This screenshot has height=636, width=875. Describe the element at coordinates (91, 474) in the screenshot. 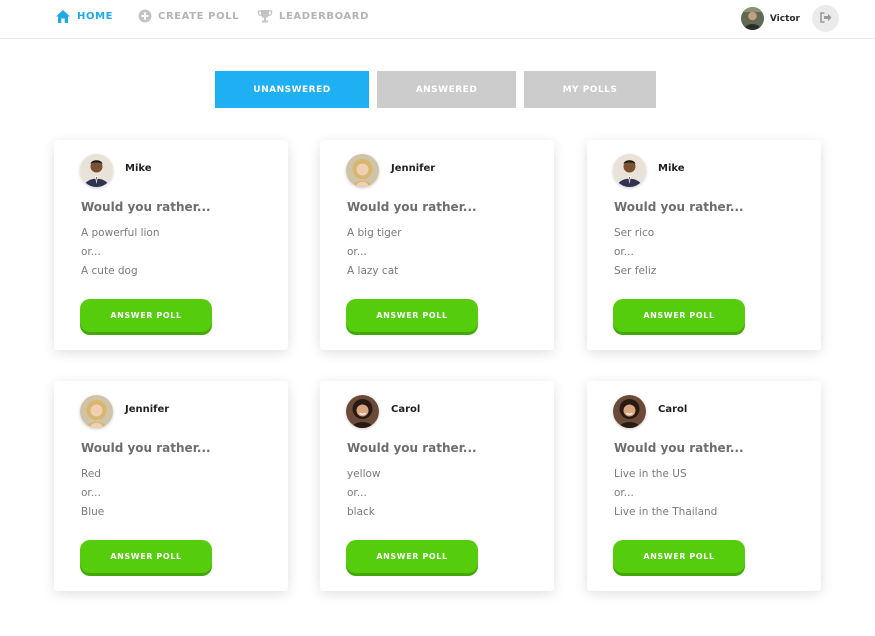

I see `poll-option-a: Red` at that location.